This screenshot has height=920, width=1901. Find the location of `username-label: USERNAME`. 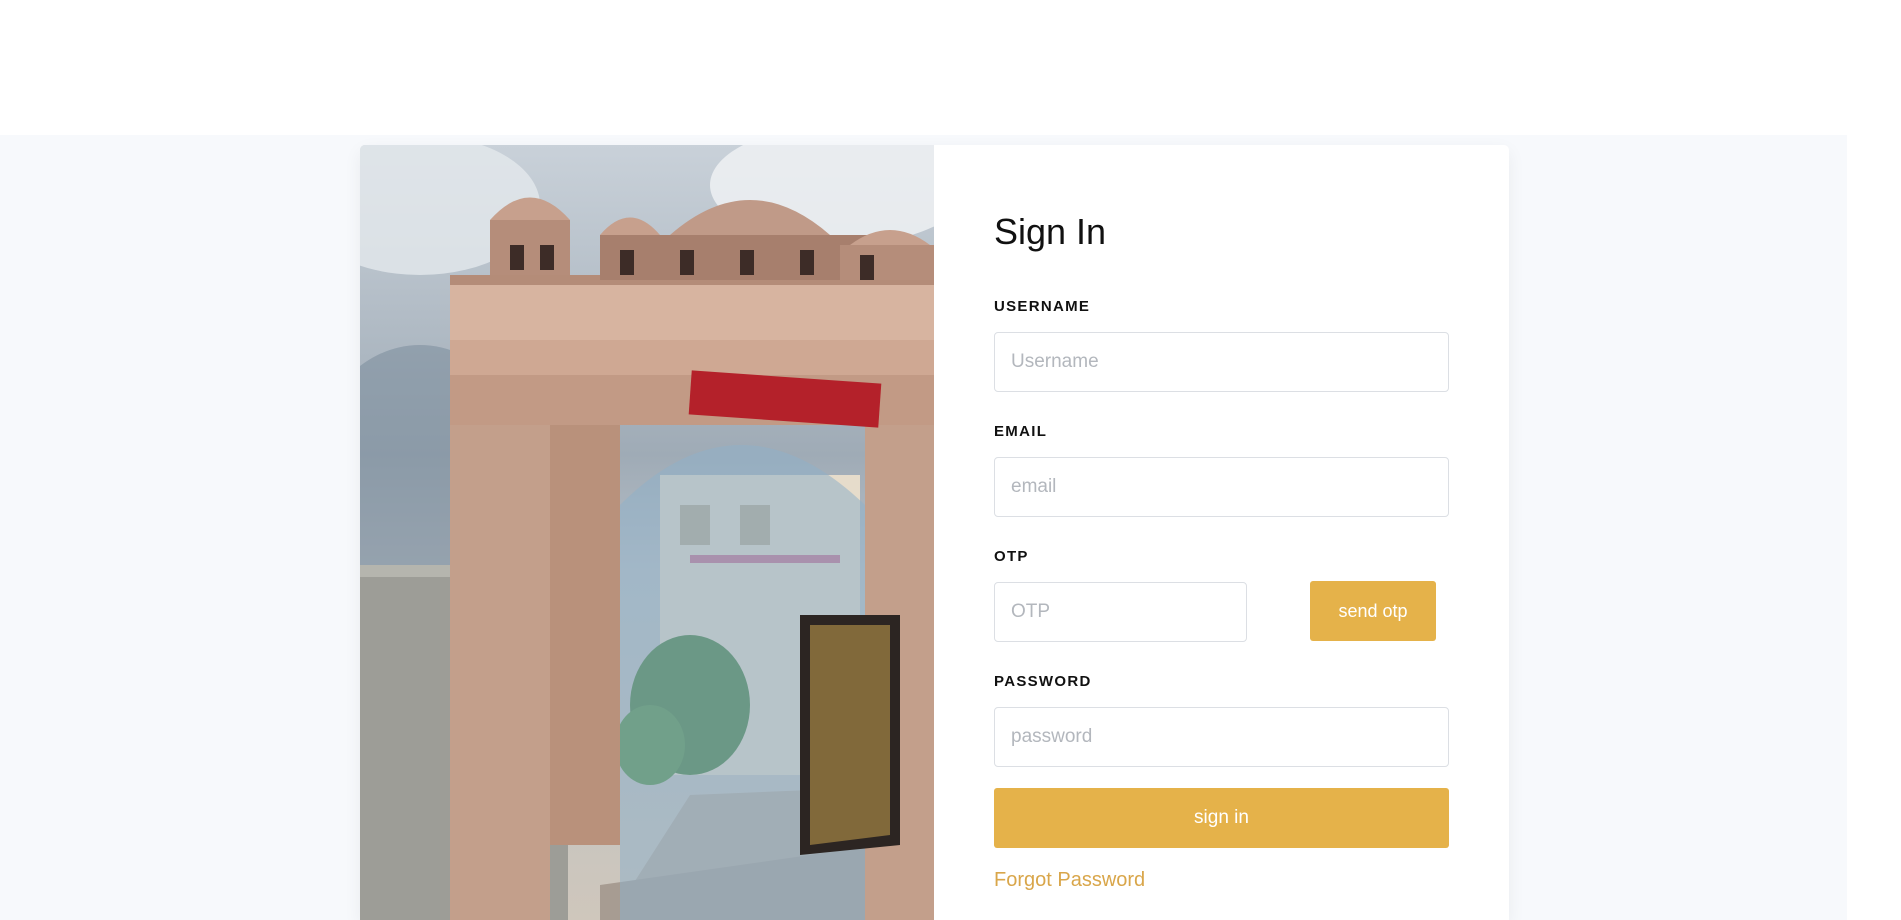

username-label: USERNAME is located at coordinates (1042, 306).